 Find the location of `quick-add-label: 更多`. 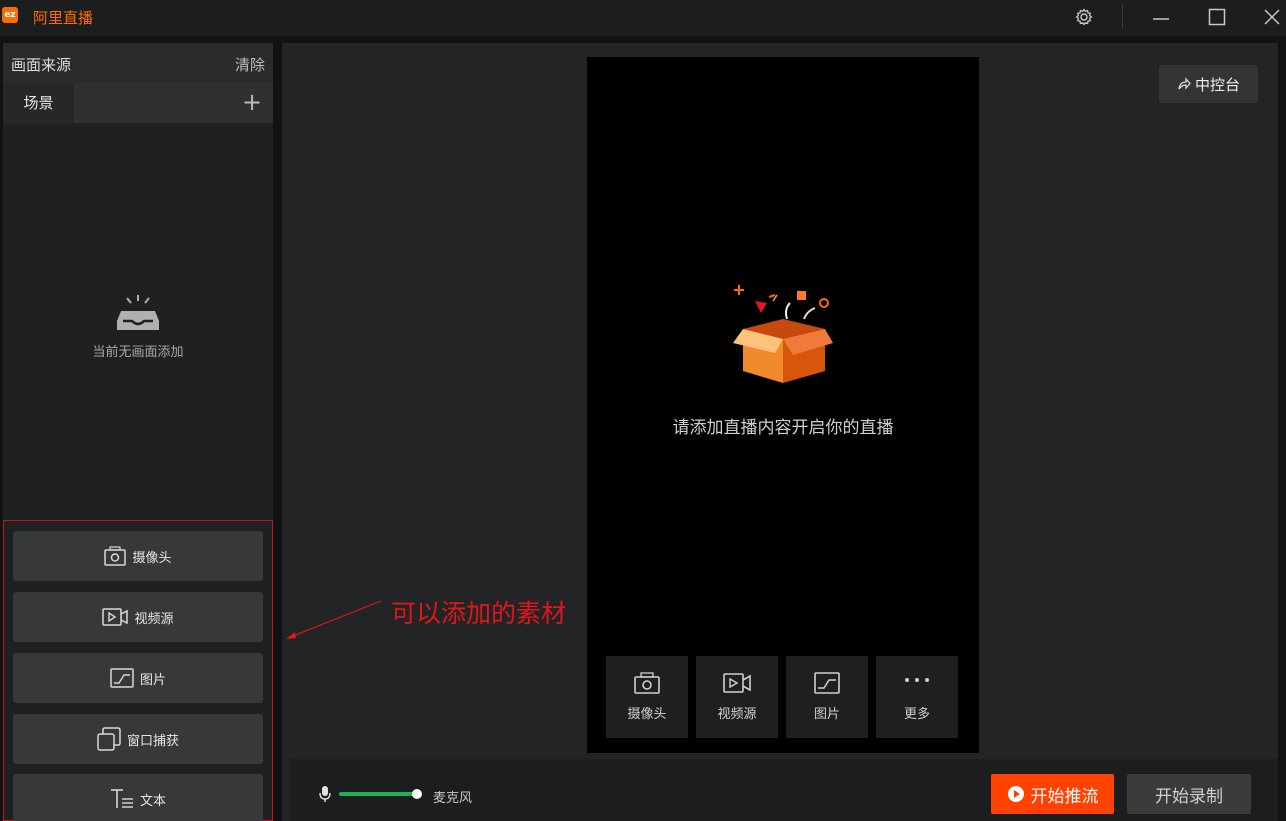

quick-add-label: 更多 is located at coordinates (916, 714).